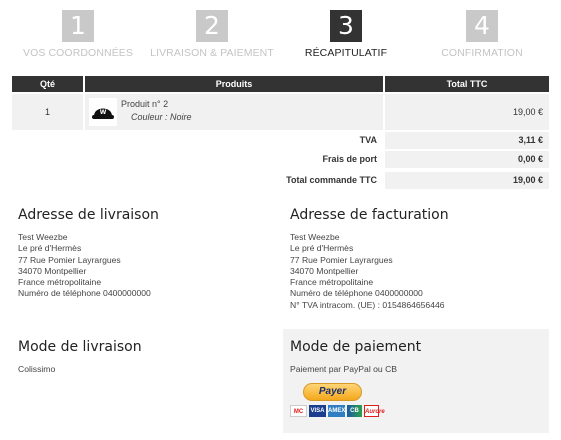  What do you see at coordinates (47, 112) in the screenshot?
I see `item-qty: 1` at bounding box center [47, 112].